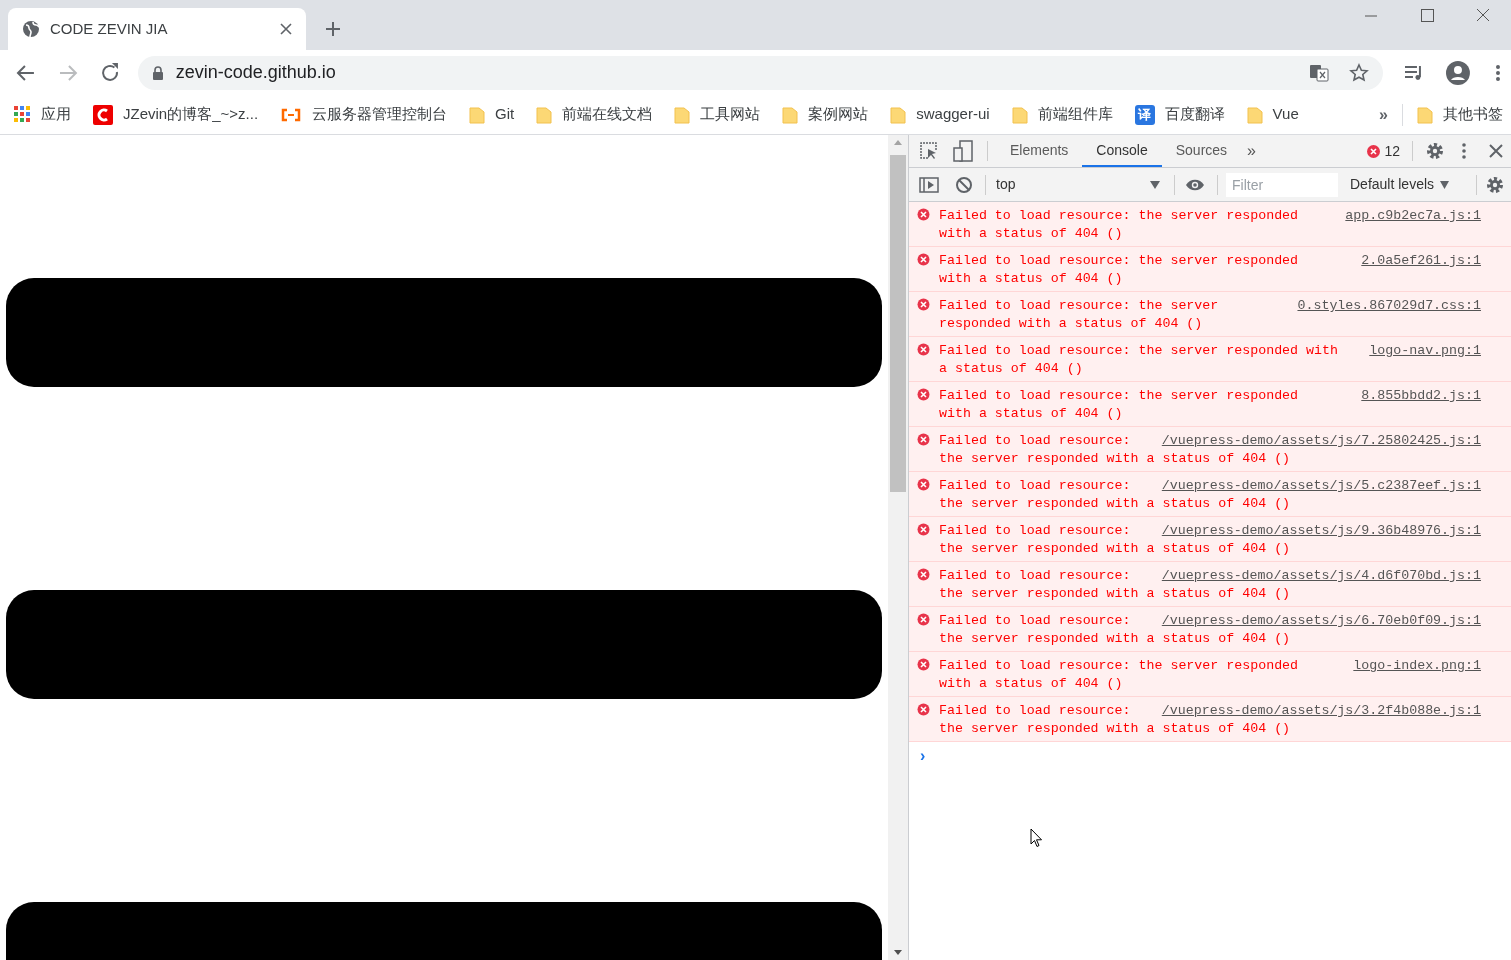 This screenshot has height=960, width=1511. What do you see at coordinates (22, 114) in the screenshot?
I see `apps-grid-icon` at bounding box center [22, 114].